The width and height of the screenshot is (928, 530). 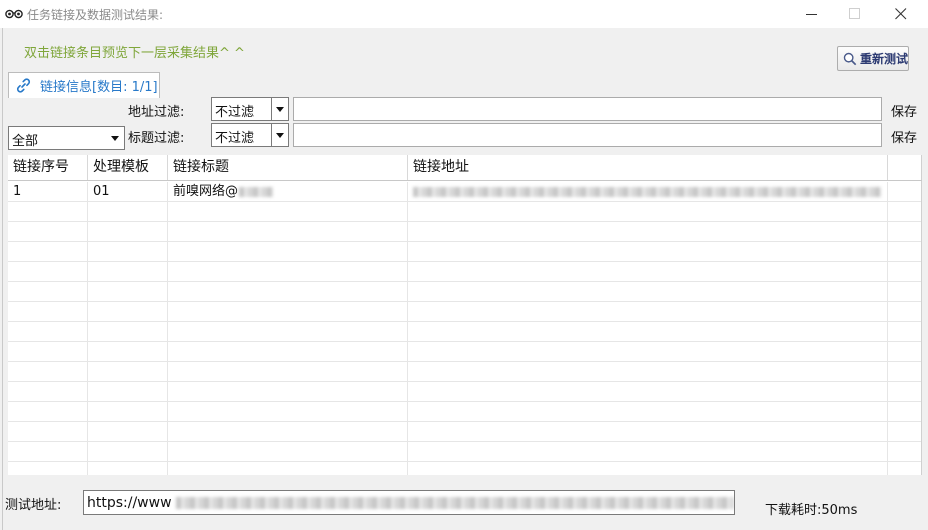 I want to click on scope-select-value: 全部, so click(x=25, y=141).